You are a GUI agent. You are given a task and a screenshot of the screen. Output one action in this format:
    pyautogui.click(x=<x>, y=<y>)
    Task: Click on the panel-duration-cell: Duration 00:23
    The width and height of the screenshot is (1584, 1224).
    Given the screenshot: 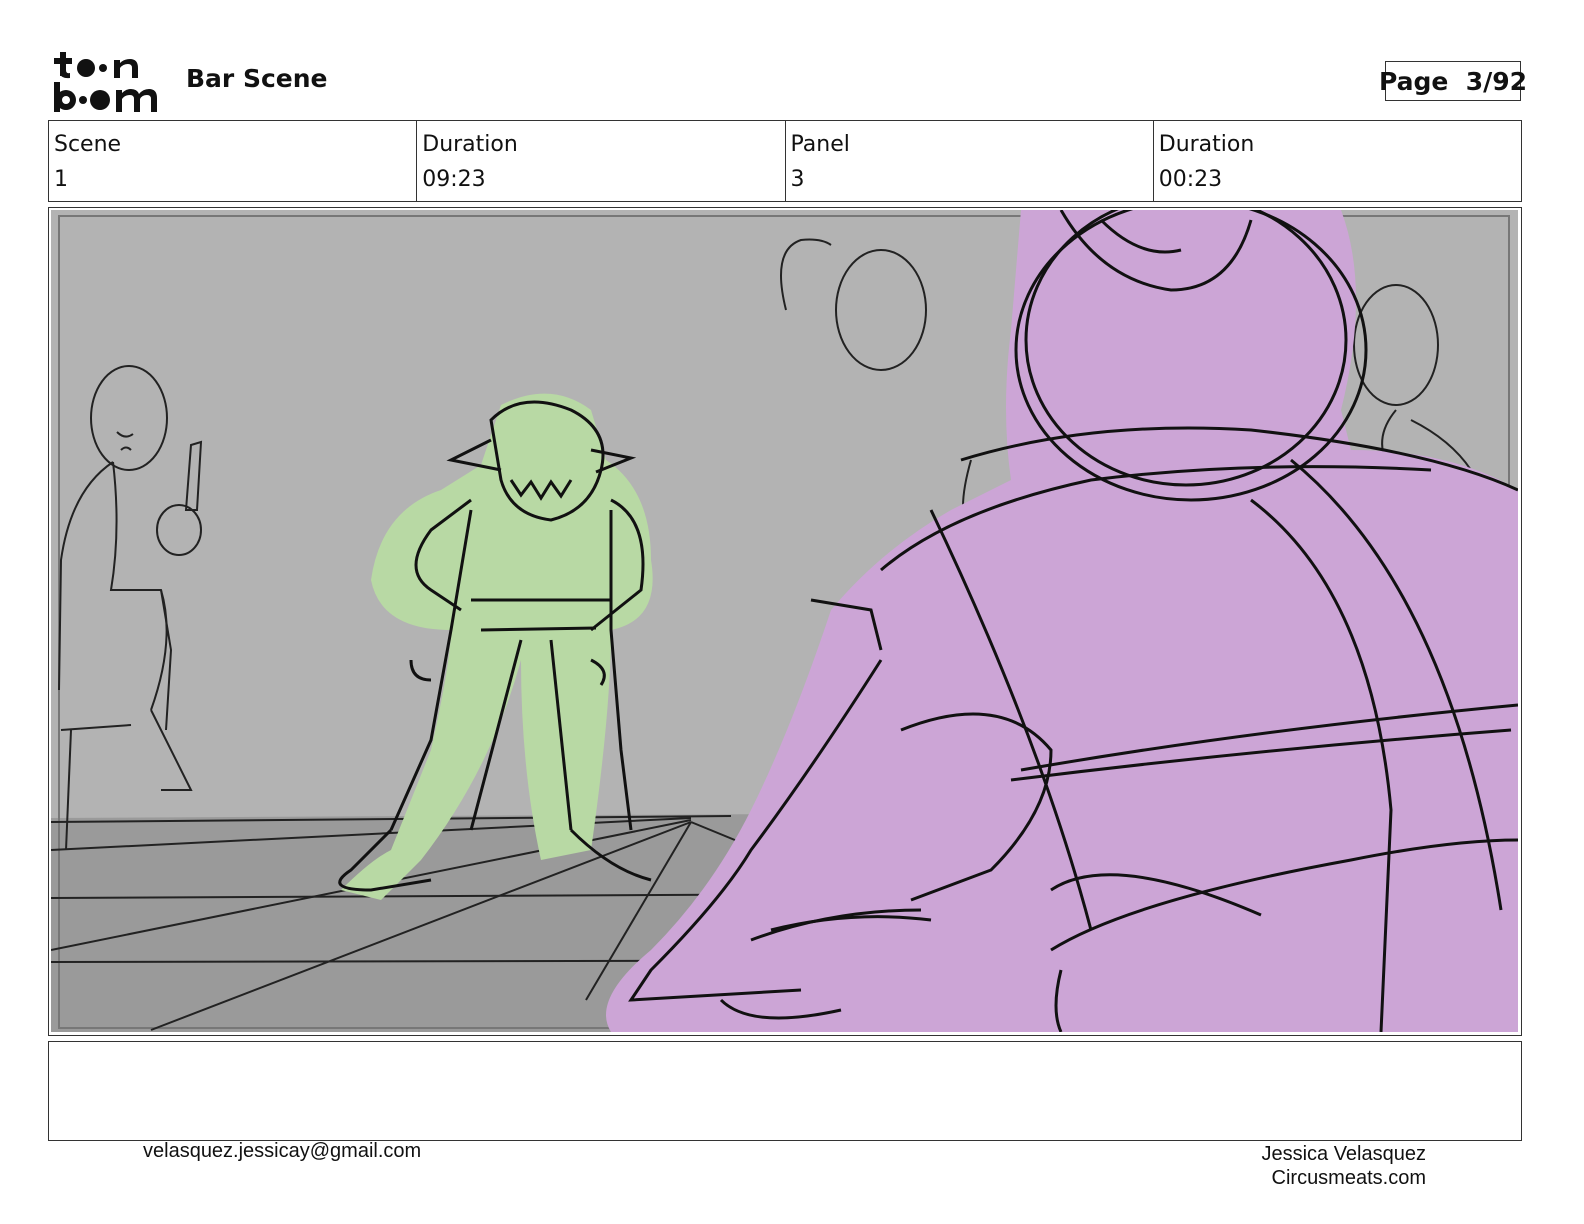 What is the action you would take?
    pyautogui.click(x=1337, y=161)
    